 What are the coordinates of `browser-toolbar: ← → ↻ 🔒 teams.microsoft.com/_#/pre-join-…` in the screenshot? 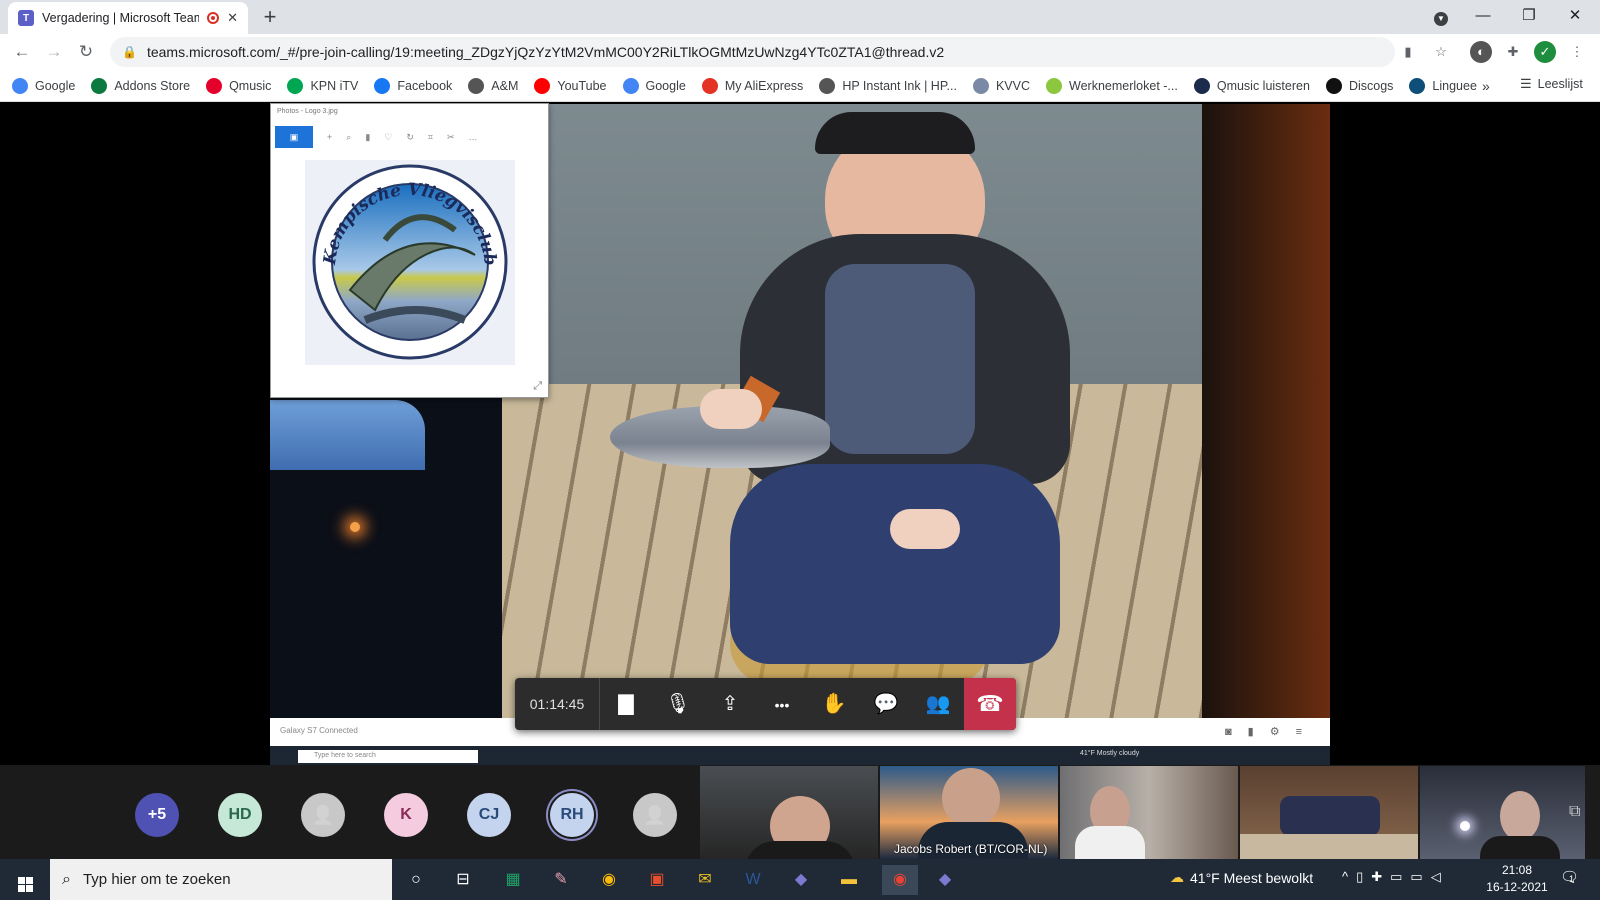 It's located at (800, 52).